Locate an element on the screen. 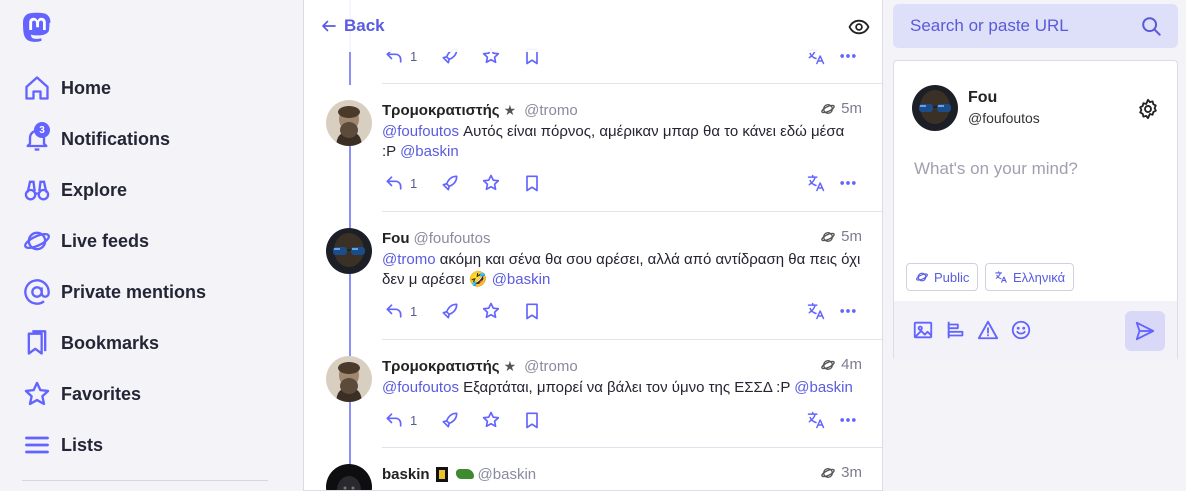 Image resolution: width=1186 pixels, height=491 pixels. planet-icon is located at coordinates (37, 241).